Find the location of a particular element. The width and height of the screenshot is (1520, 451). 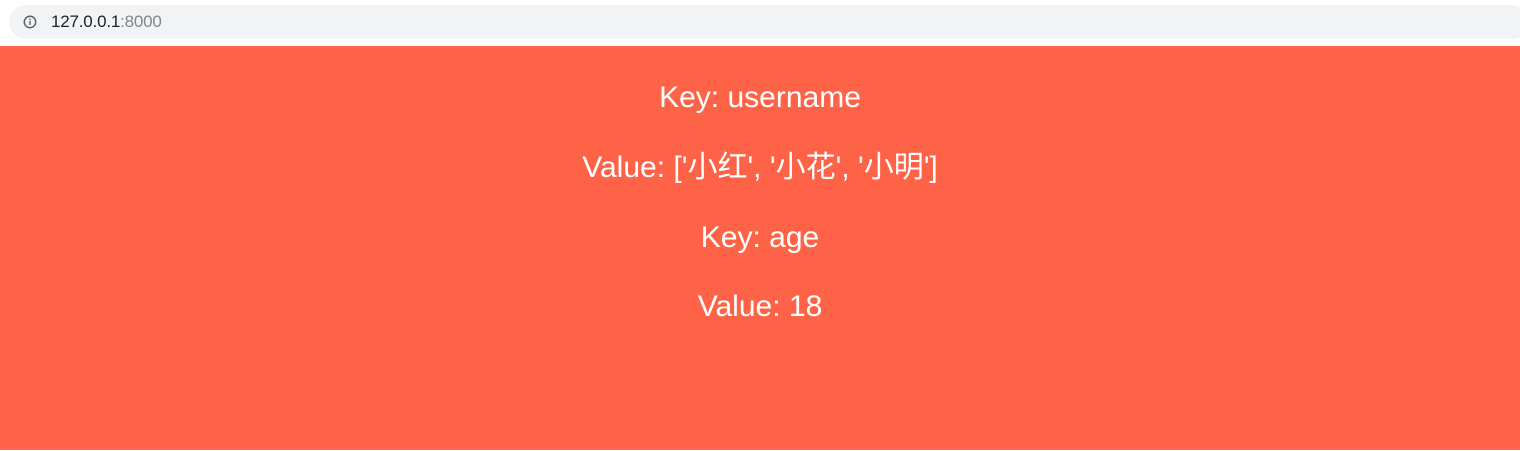

url-host: 127.0.0.1 is located at coordinates (86, 21).